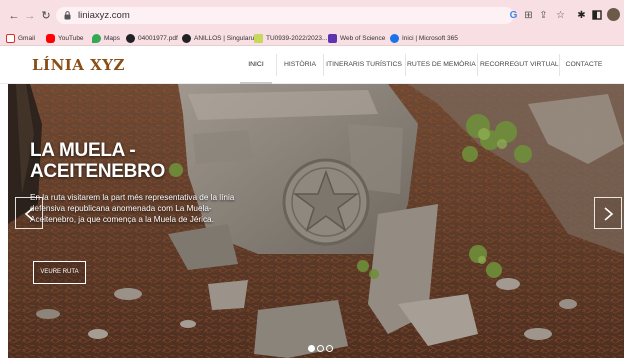 This screenshot has width=624, height=358. What do you see at coordinates (186, 38) in the screenshot?
I see `singularu-icon` at bounding box center [186, 38].